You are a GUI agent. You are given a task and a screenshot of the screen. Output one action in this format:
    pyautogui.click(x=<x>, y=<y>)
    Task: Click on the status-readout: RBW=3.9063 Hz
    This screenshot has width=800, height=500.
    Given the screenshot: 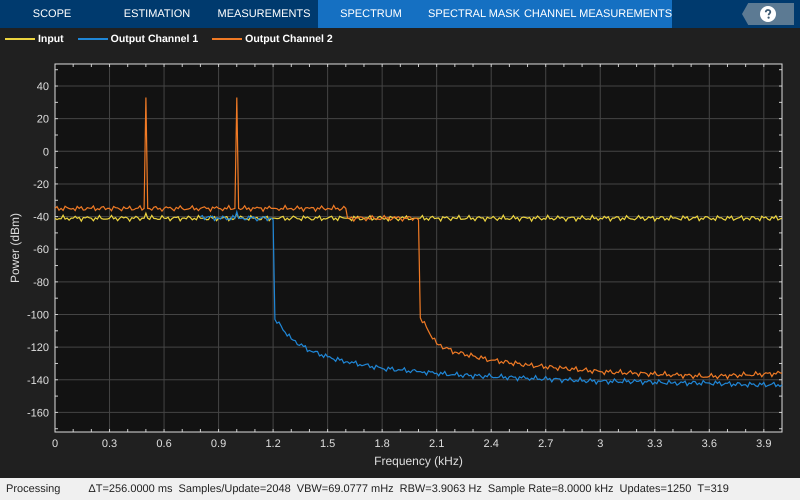 What is the action you would take?
    pyautogui.click(x=441, y=489)
    